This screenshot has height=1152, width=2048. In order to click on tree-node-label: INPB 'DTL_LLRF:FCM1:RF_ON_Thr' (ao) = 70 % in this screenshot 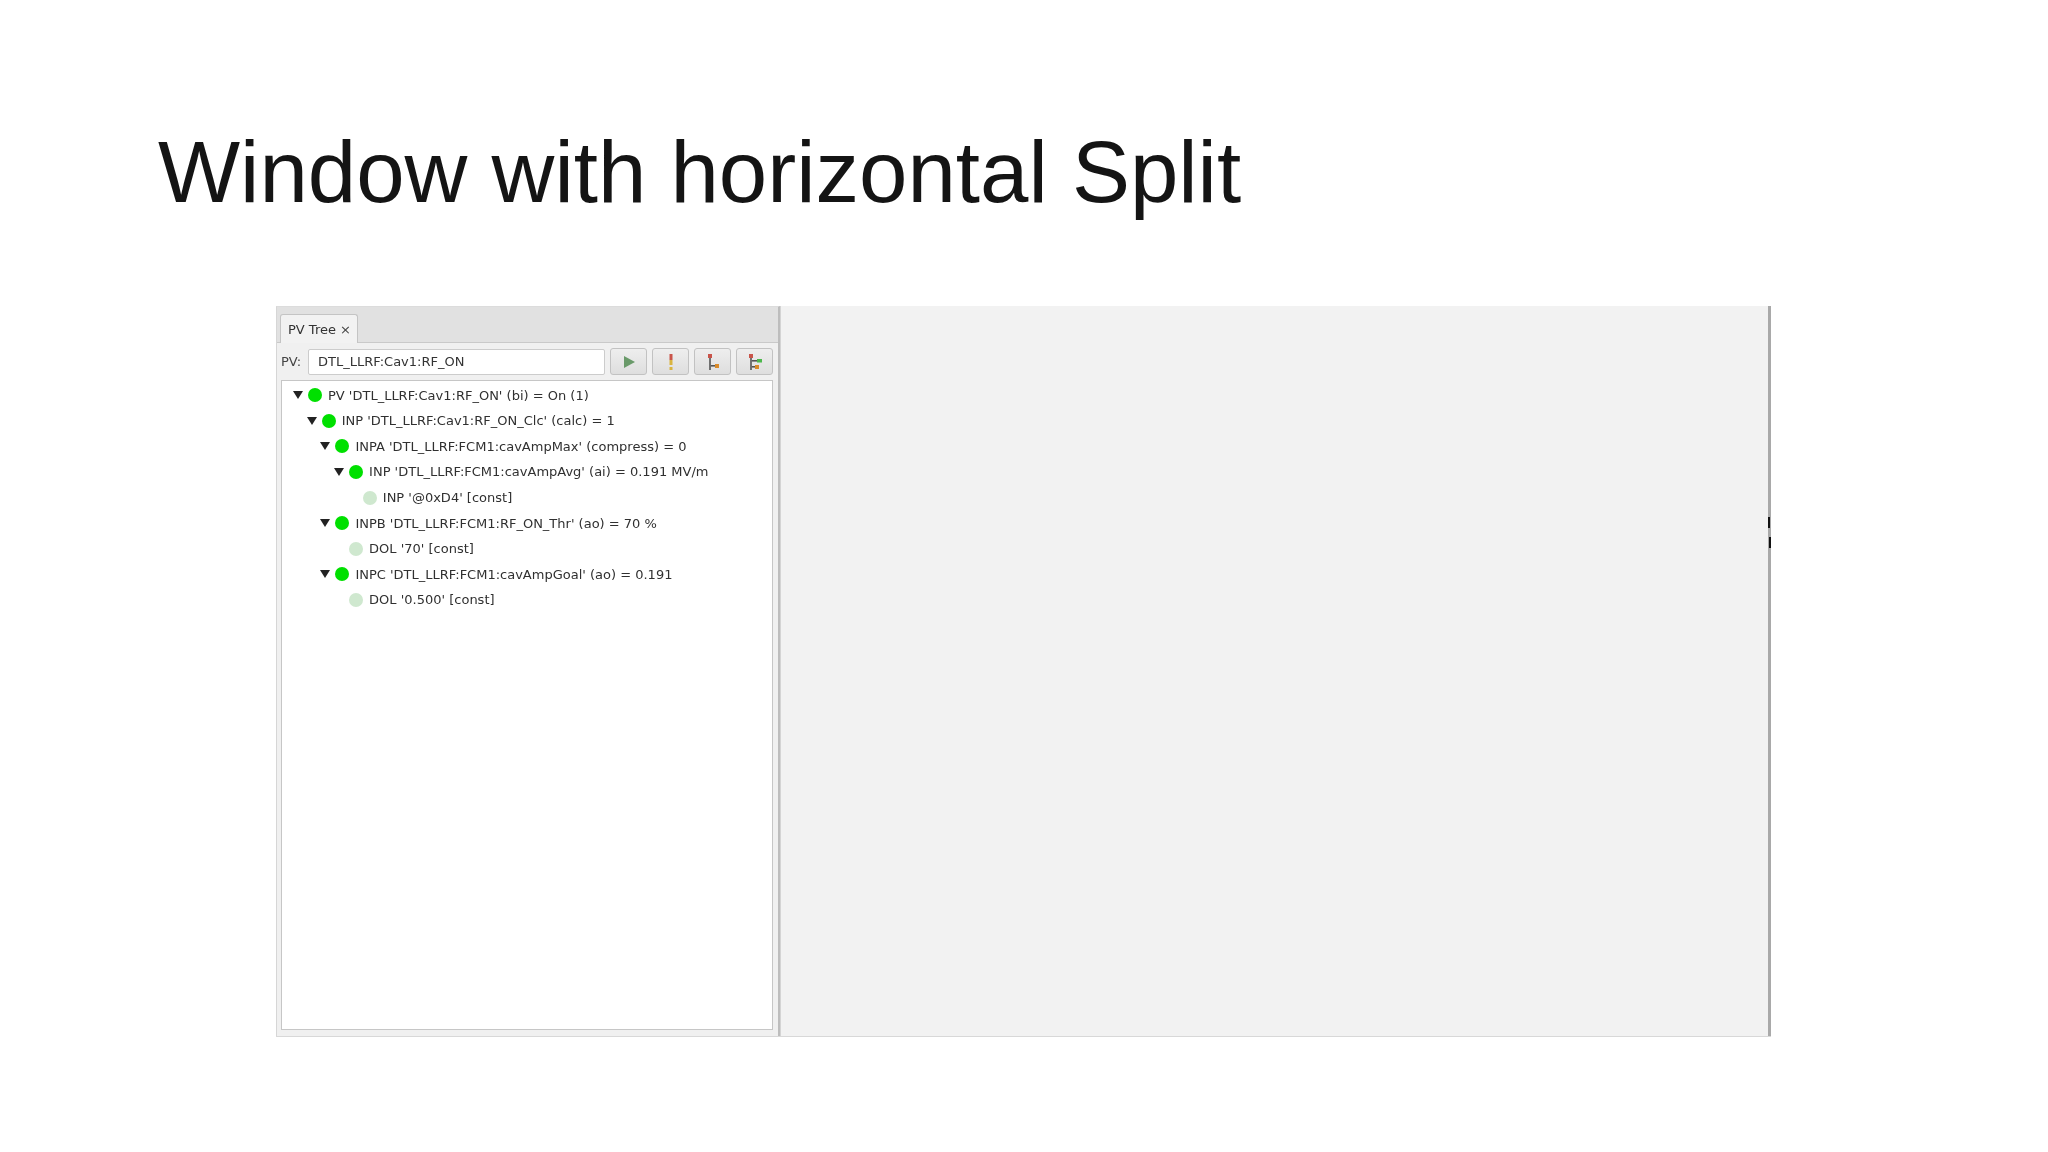, I will do `click(506, 523)`.